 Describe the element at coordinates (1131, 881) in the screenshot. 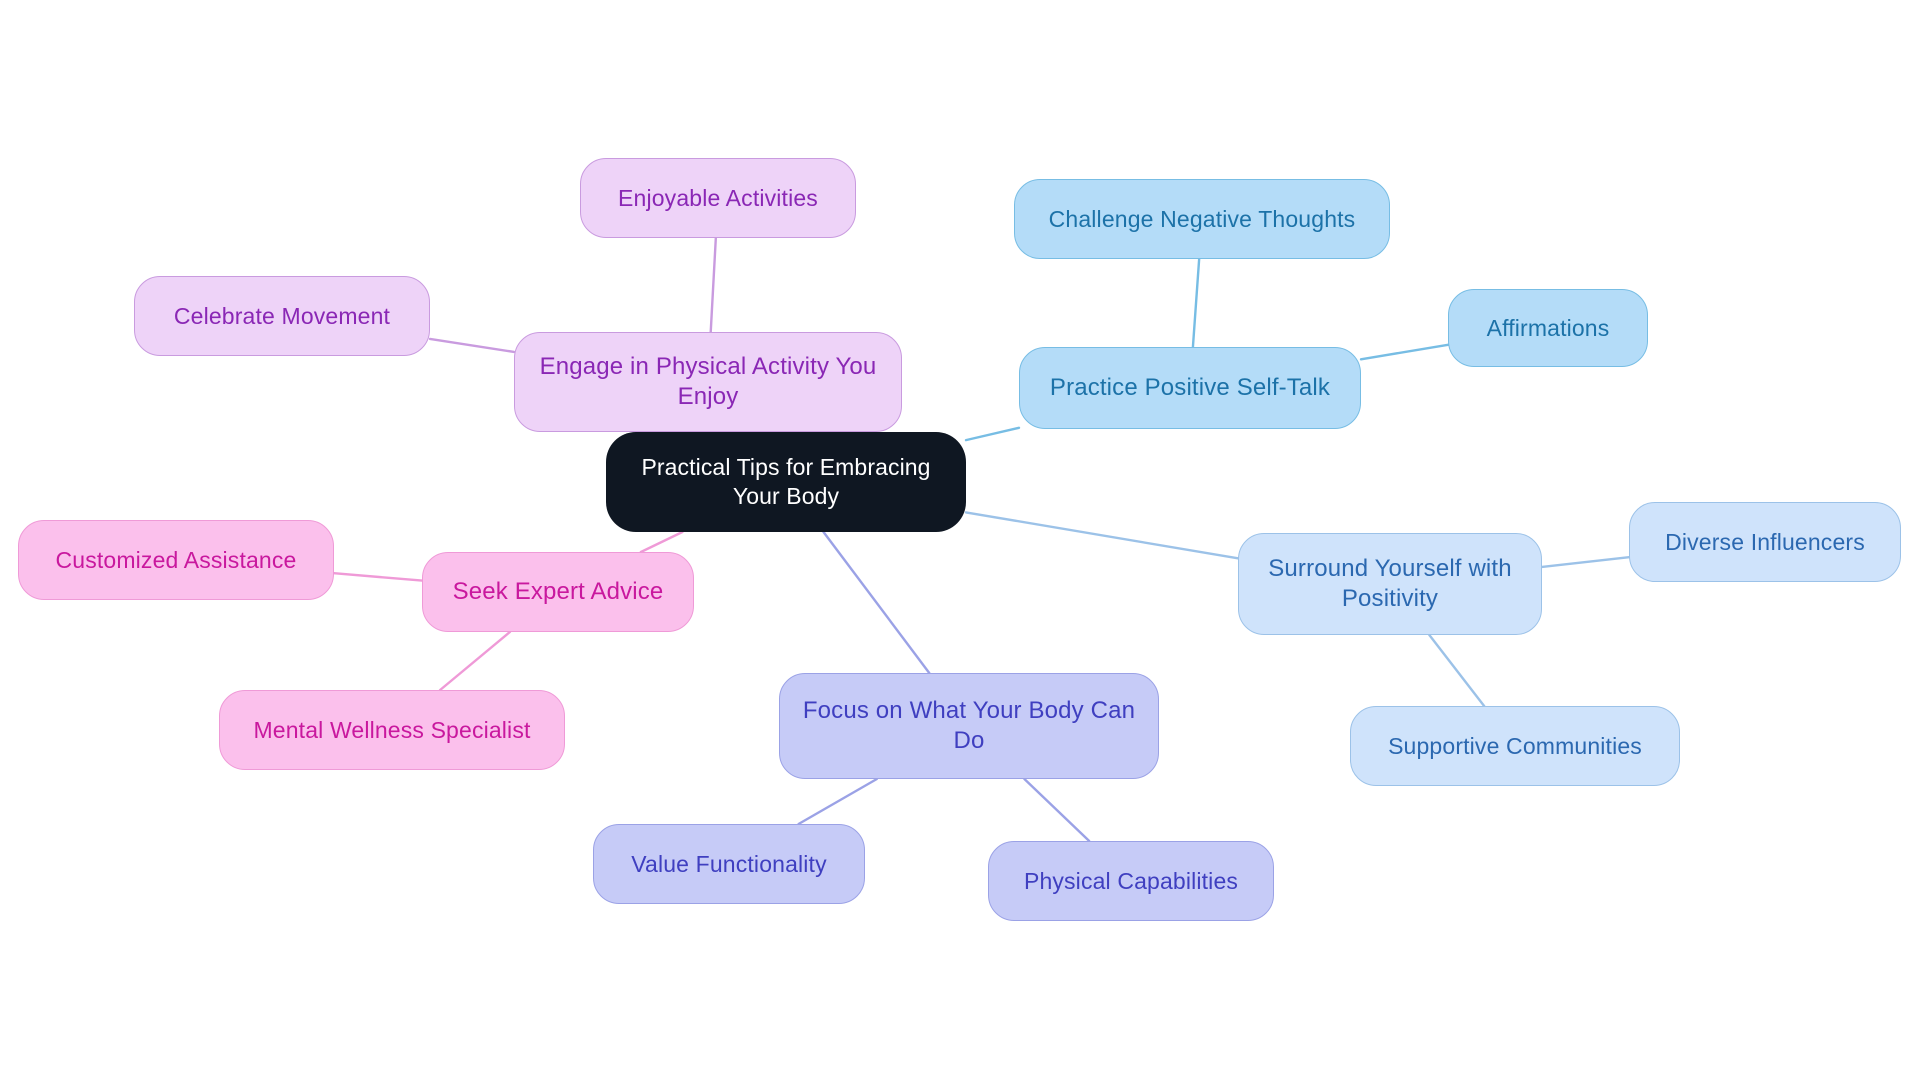

I see `mindmap-node-physical-capabilities: Physical Capabilities` at that location.